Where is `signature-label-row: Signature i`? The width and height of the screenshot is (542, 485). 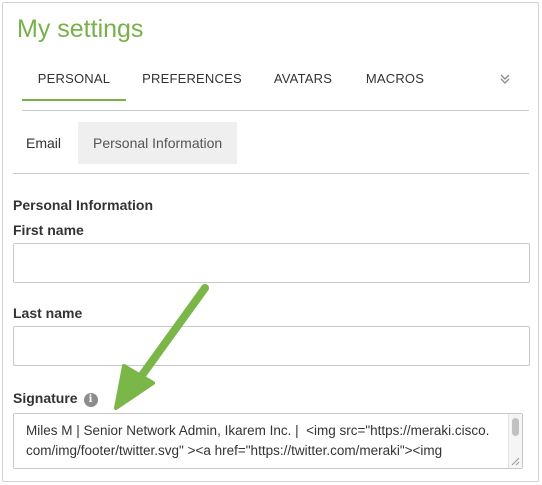
signature-label-row: Signature i is located at coordinates (55, 398).